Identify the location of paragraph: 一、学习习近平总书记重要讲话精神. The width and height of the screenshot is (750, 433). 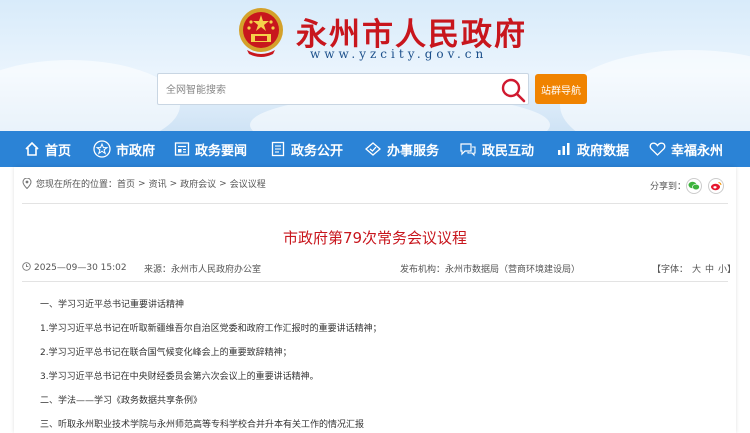
(112, 305).